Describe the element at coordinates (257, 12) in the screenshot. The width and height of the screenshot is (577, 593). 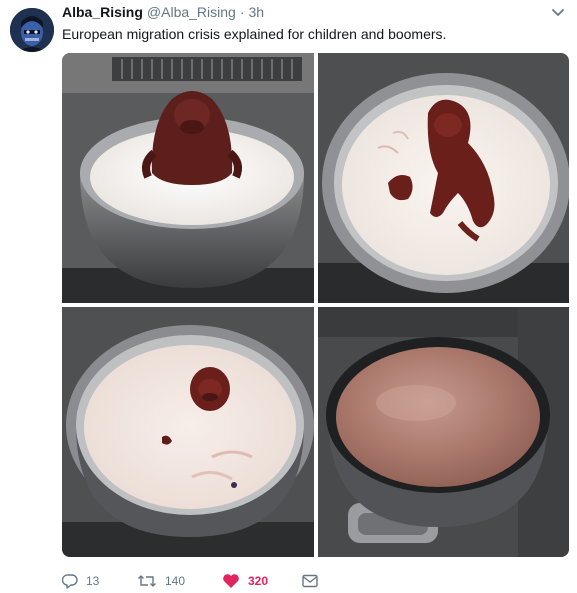
I see `timestamp: 3h` at that location.